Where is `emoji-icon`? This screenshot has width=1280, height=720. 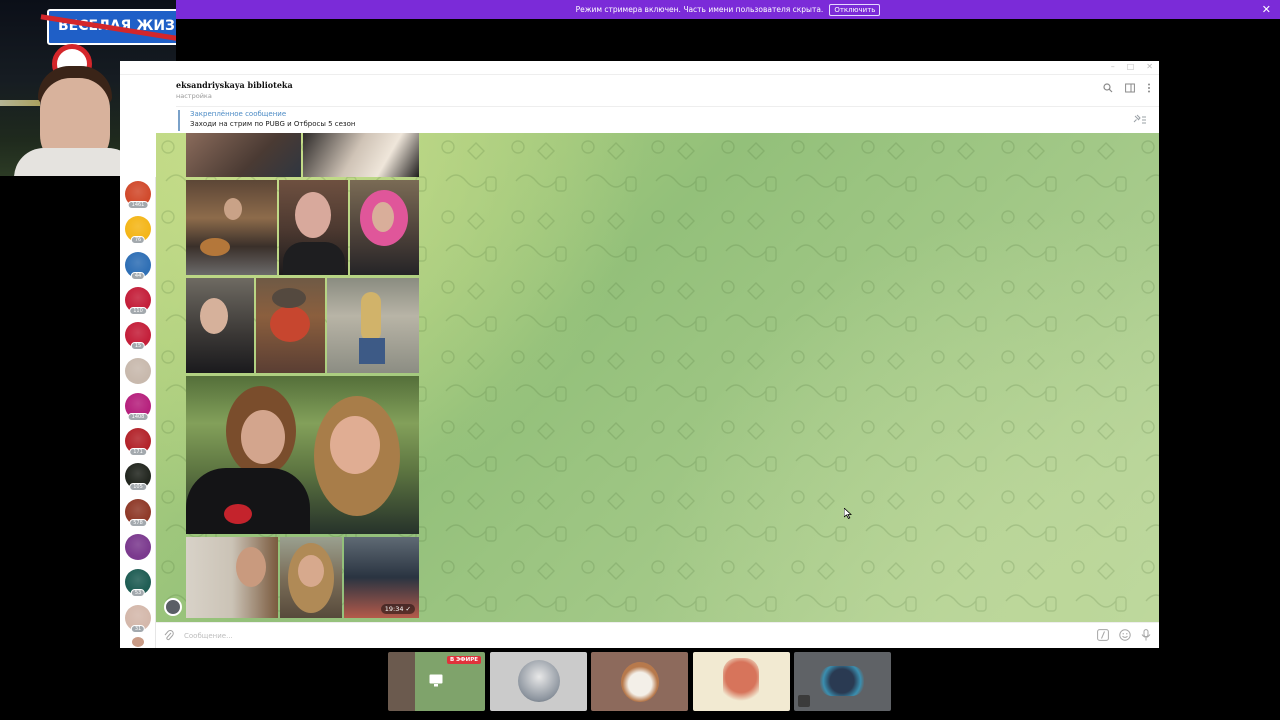
emoji-icon is located at coordinates (1125, 635).